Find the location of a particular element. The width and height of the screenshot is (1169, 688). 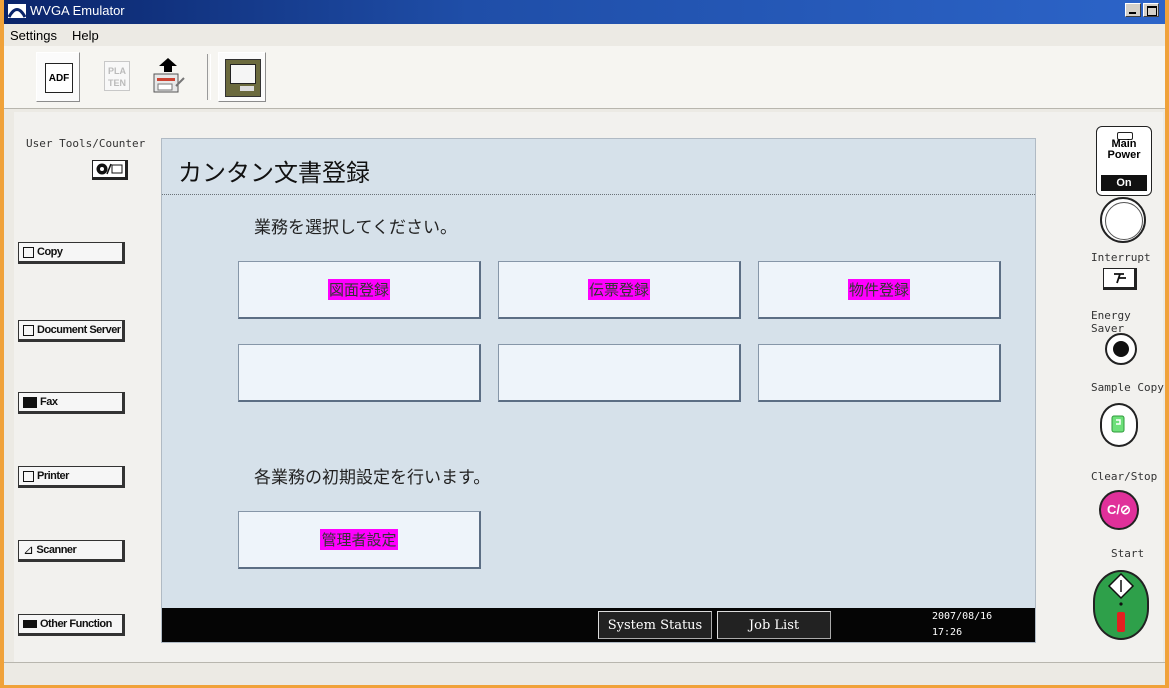

property-registration-button: 物件登録 is located at coordinates (879, 290).